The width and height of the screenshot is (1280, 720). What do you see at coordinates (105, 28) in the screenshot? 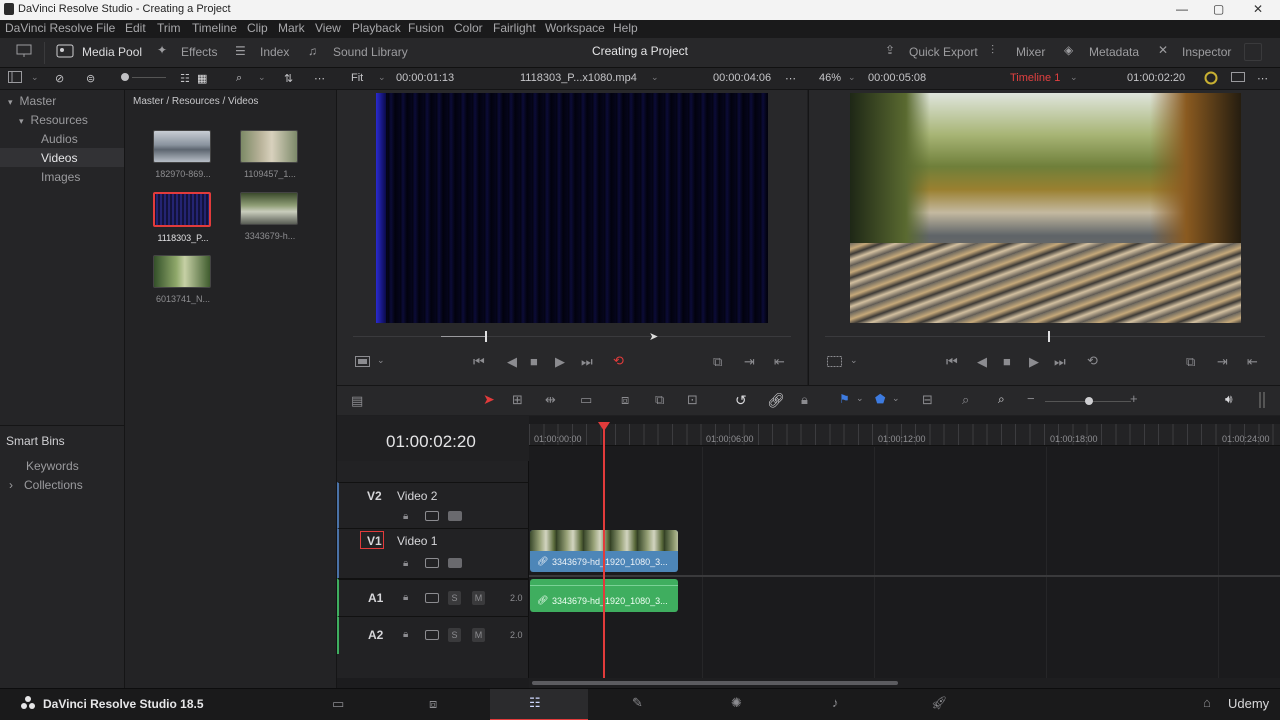
I see `menu-file: File` at bounding box center [105, 28].